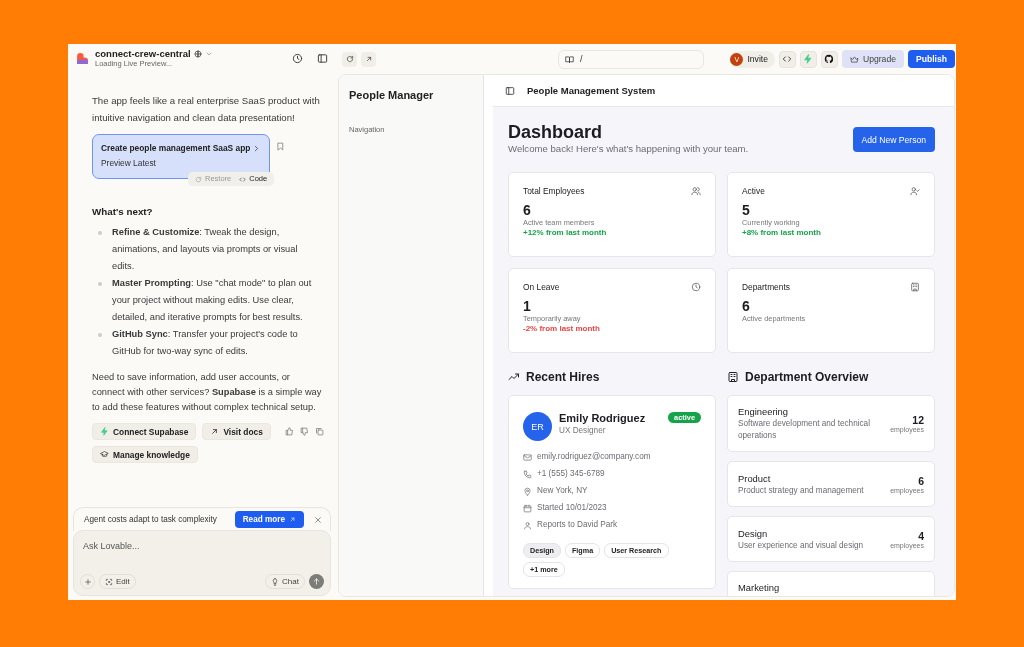 This screenshot has height=647, width=1024. I want to click on phone-icon, so click(527, 474).